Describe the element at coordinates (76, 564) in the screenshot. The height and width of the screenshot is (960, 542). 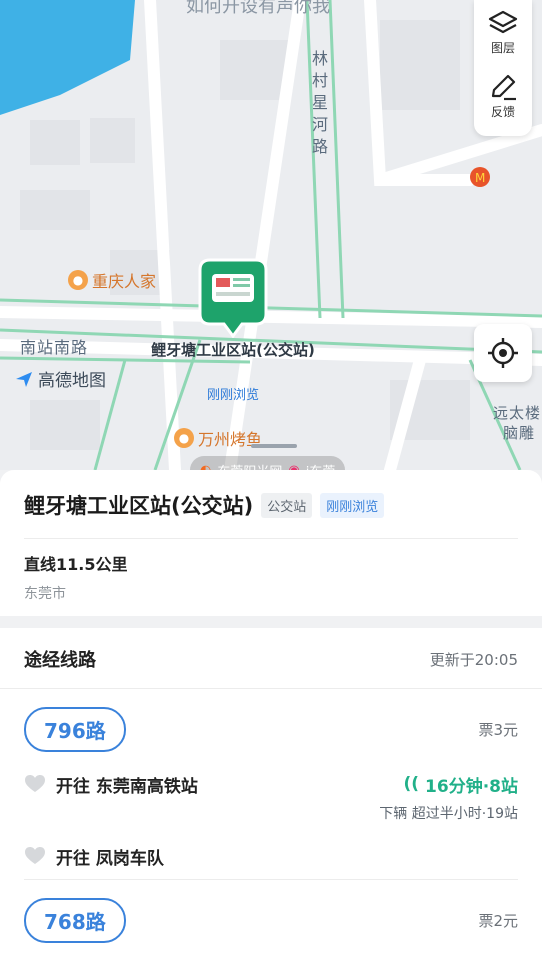
I see `stop-distance: 直线11.5公里` at that location.